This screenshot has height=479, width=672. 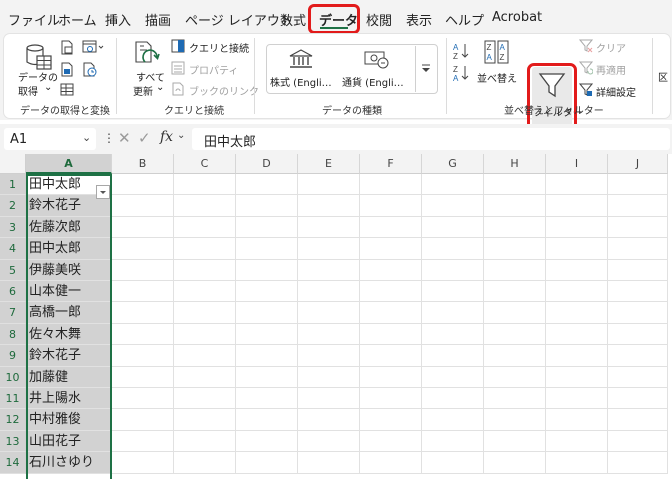 What do you see at coordinates (426, 68) in the screenshot?
I see `gallery-more-icon` at bounding box center [426, 68].